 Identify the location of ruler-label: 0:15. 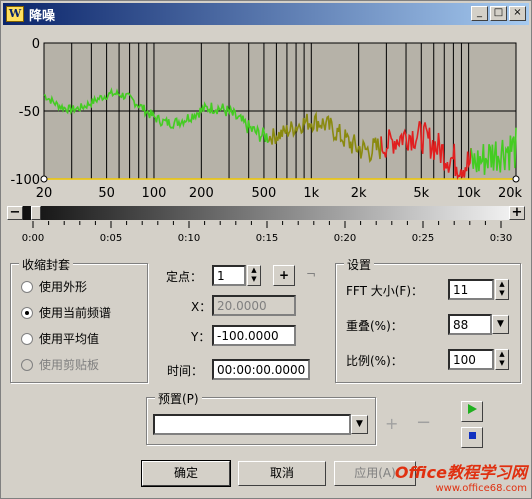
(267, 238).